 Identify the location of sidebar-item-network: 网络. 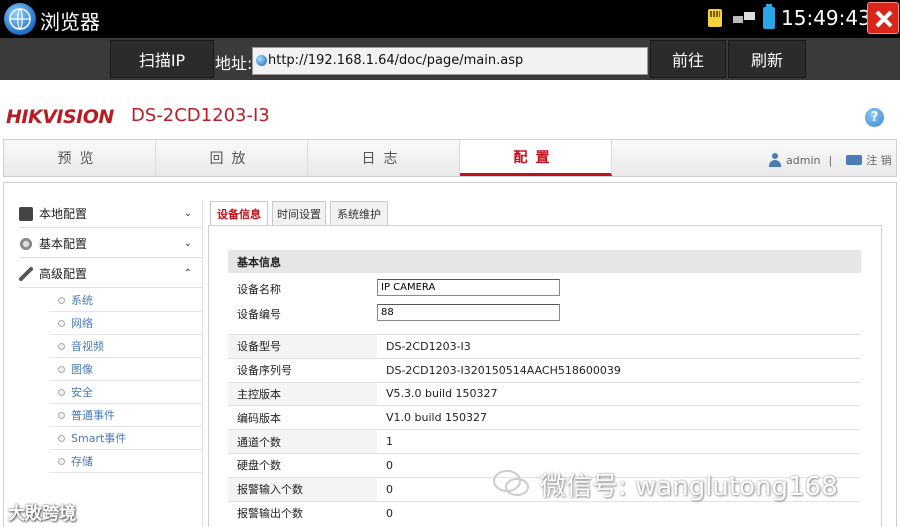
(126, 323).